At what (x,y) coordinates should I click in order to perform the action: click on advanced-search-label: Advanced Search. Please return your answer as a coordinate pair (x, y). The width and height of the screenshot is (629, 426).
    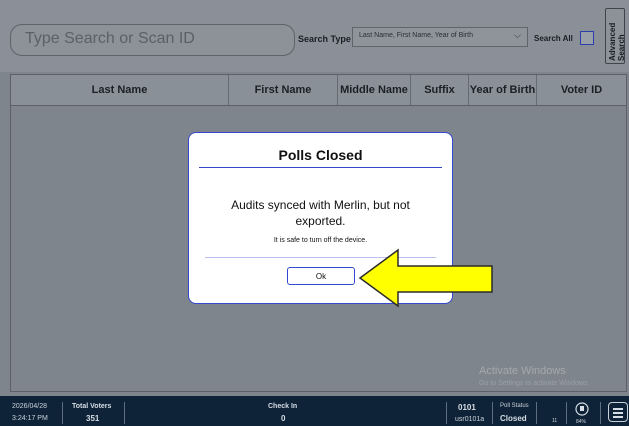
    Looking at the image, I should click on (616, 41).